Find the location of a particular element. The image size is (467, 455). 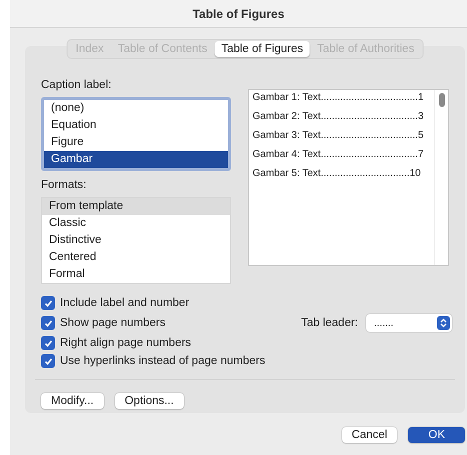

window-title: Table of Figures is located at coordinates (238, 13).